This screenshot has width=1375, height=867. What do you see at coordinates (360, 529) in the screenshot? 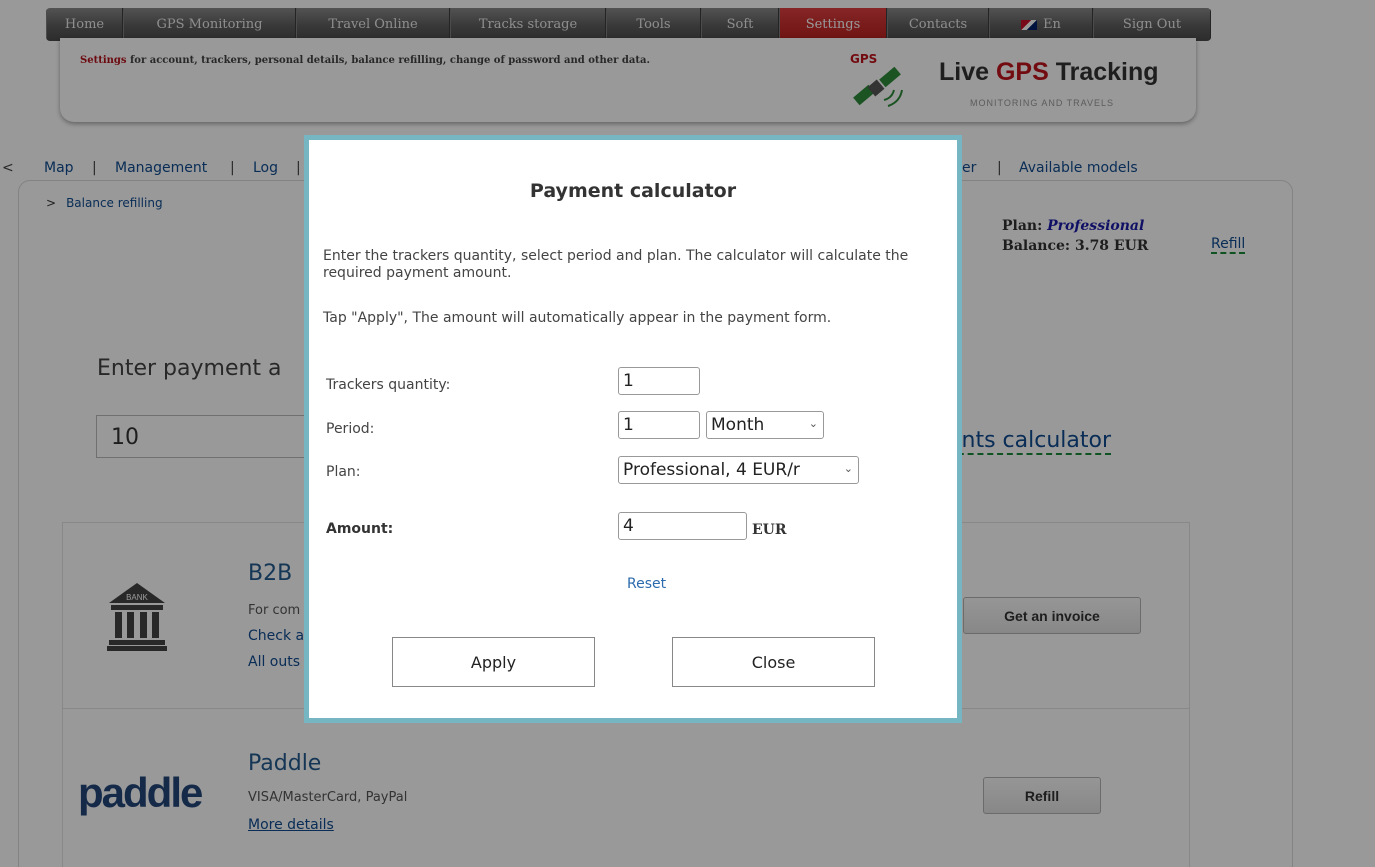
I see `amount-label: Amount:` at bounding box center [360, 529].